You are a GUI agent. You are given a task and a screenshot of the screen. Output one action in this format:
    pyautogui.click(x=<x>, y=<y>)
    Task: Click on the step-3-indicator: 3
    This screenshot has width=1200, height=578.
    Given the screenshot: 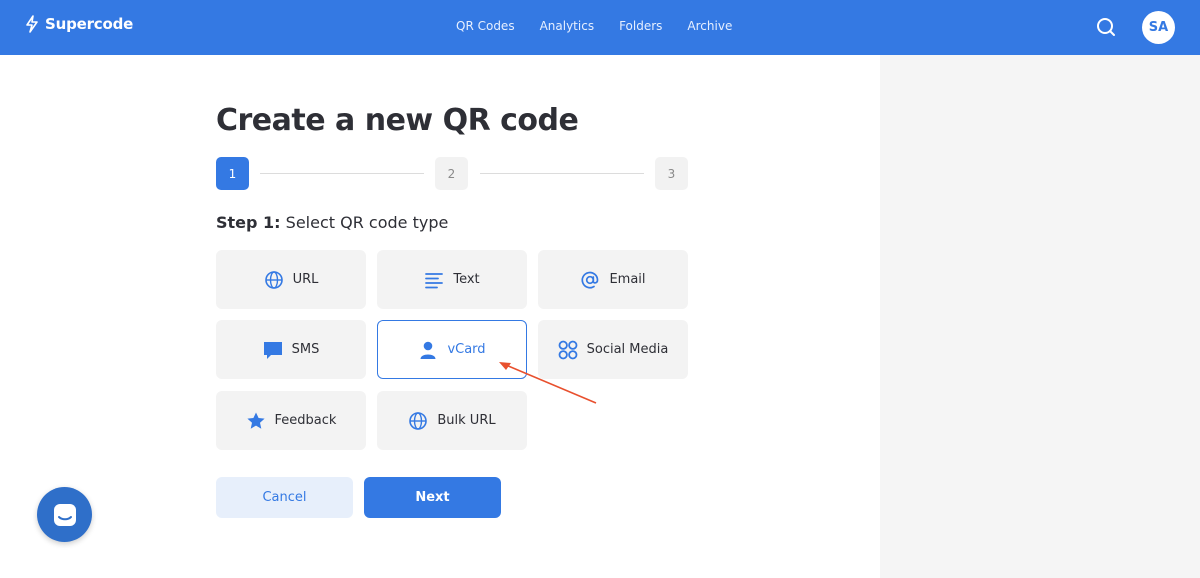 What is the action you would take?
    pyautogui.click(x=671, y=173)
    